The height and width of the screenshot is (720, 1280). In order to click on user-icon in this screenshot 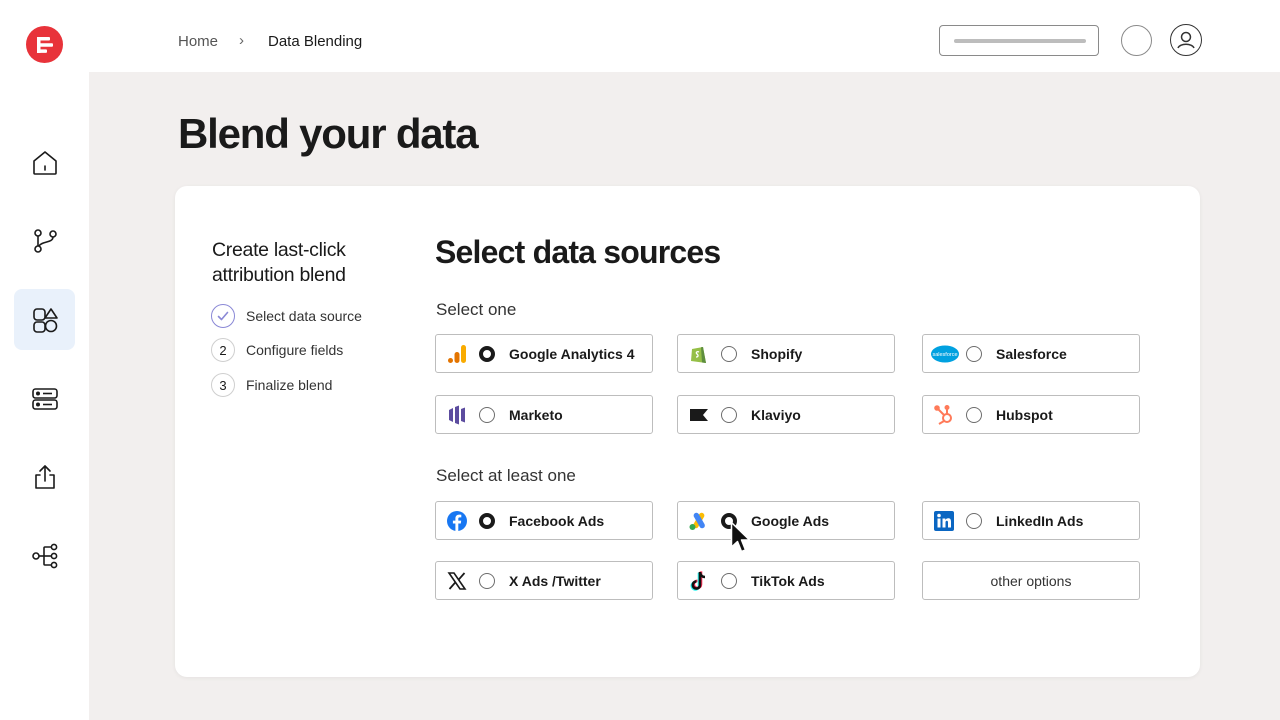, I will do `click(1186, 40)`.